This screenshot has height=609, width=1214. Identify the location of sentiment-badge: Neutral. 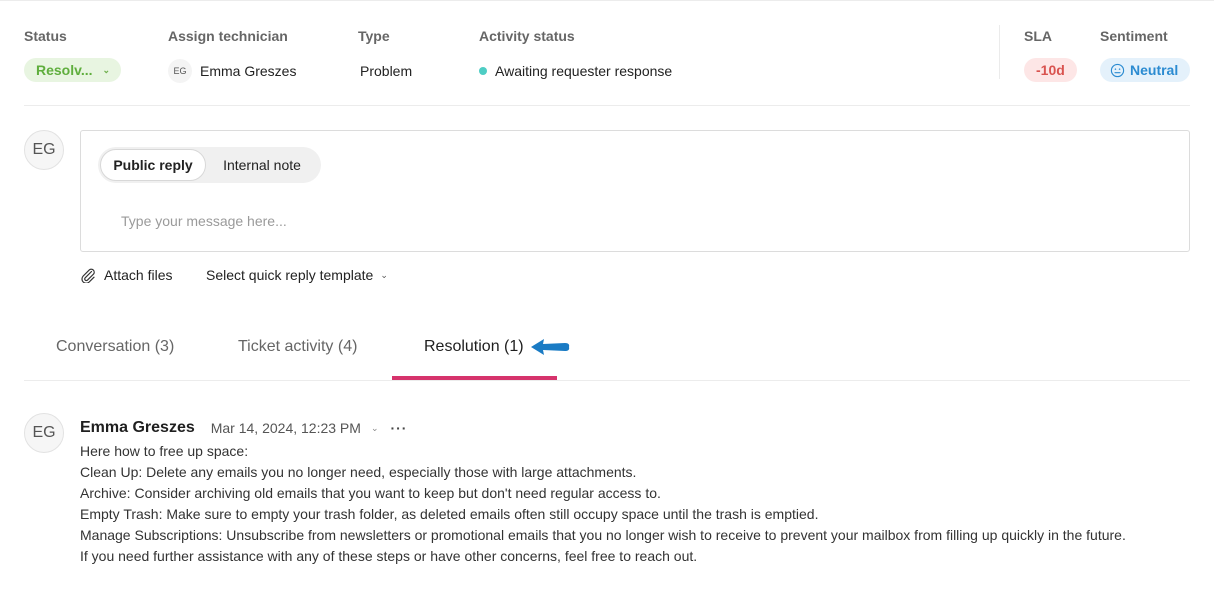
(1145, 70).